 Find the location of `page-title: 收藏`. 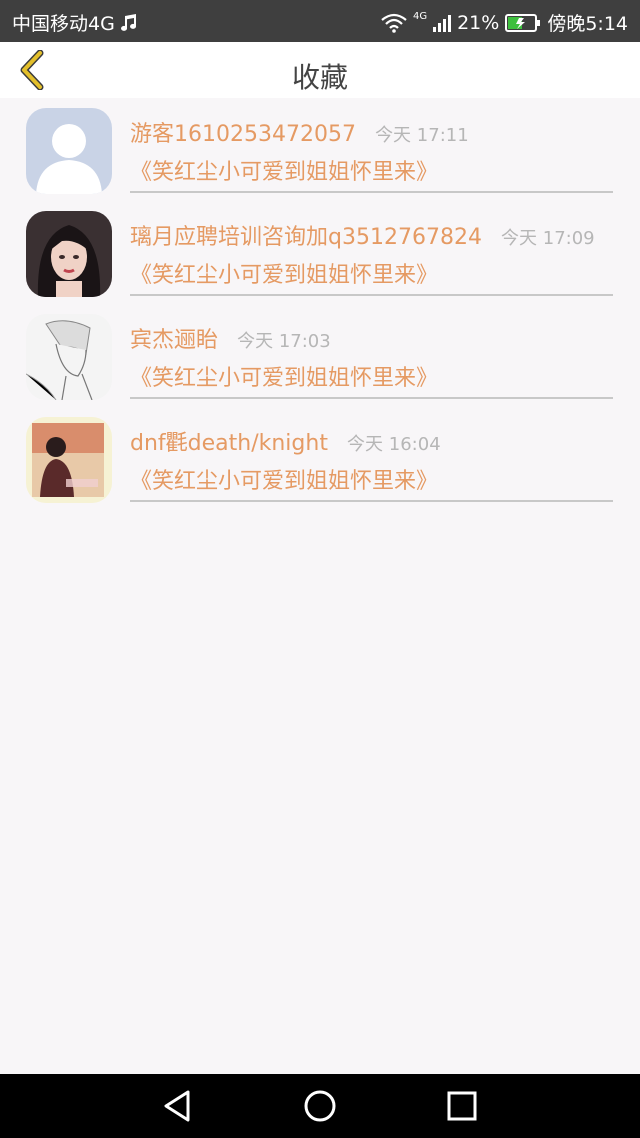

page-title: 收藏 is located at coordinates (319, 77).